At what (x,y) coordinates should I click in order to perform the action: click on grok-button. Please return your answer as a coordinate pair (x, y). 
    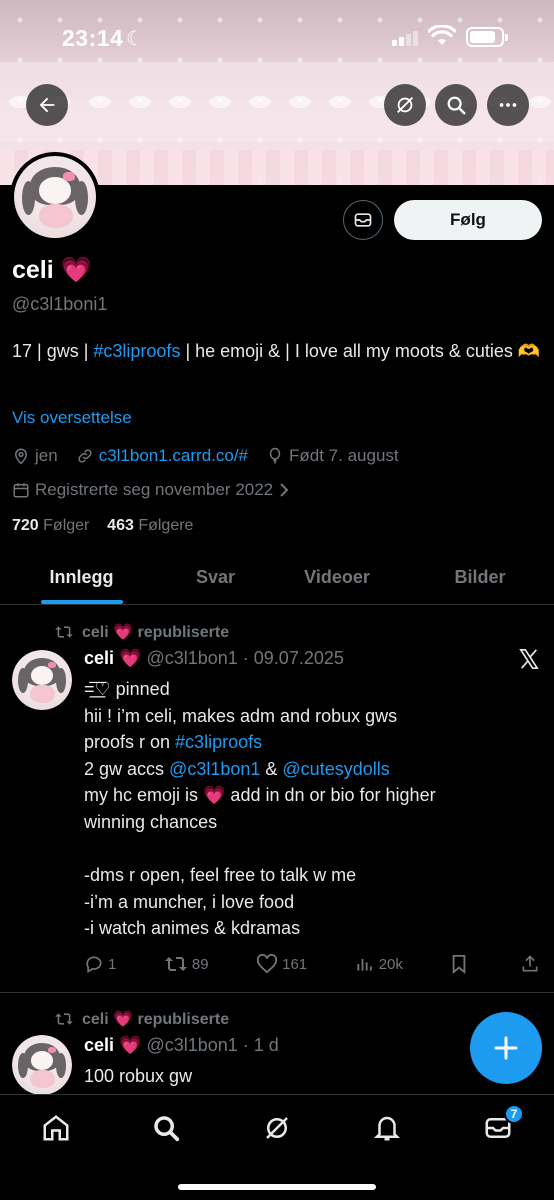
    Looking at the image, I should click on (405, 105).